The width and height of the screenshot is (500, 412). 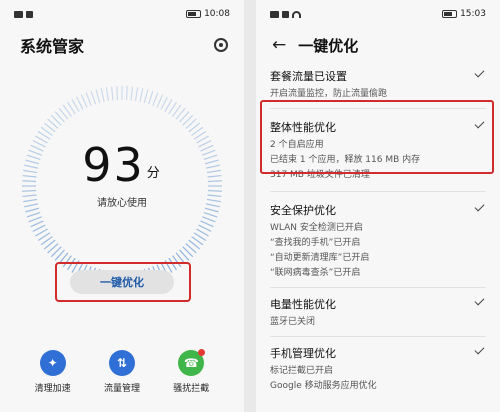 I want to click on item-detail: “联网病毒查杀”已开启, so click(x=315, y=273).